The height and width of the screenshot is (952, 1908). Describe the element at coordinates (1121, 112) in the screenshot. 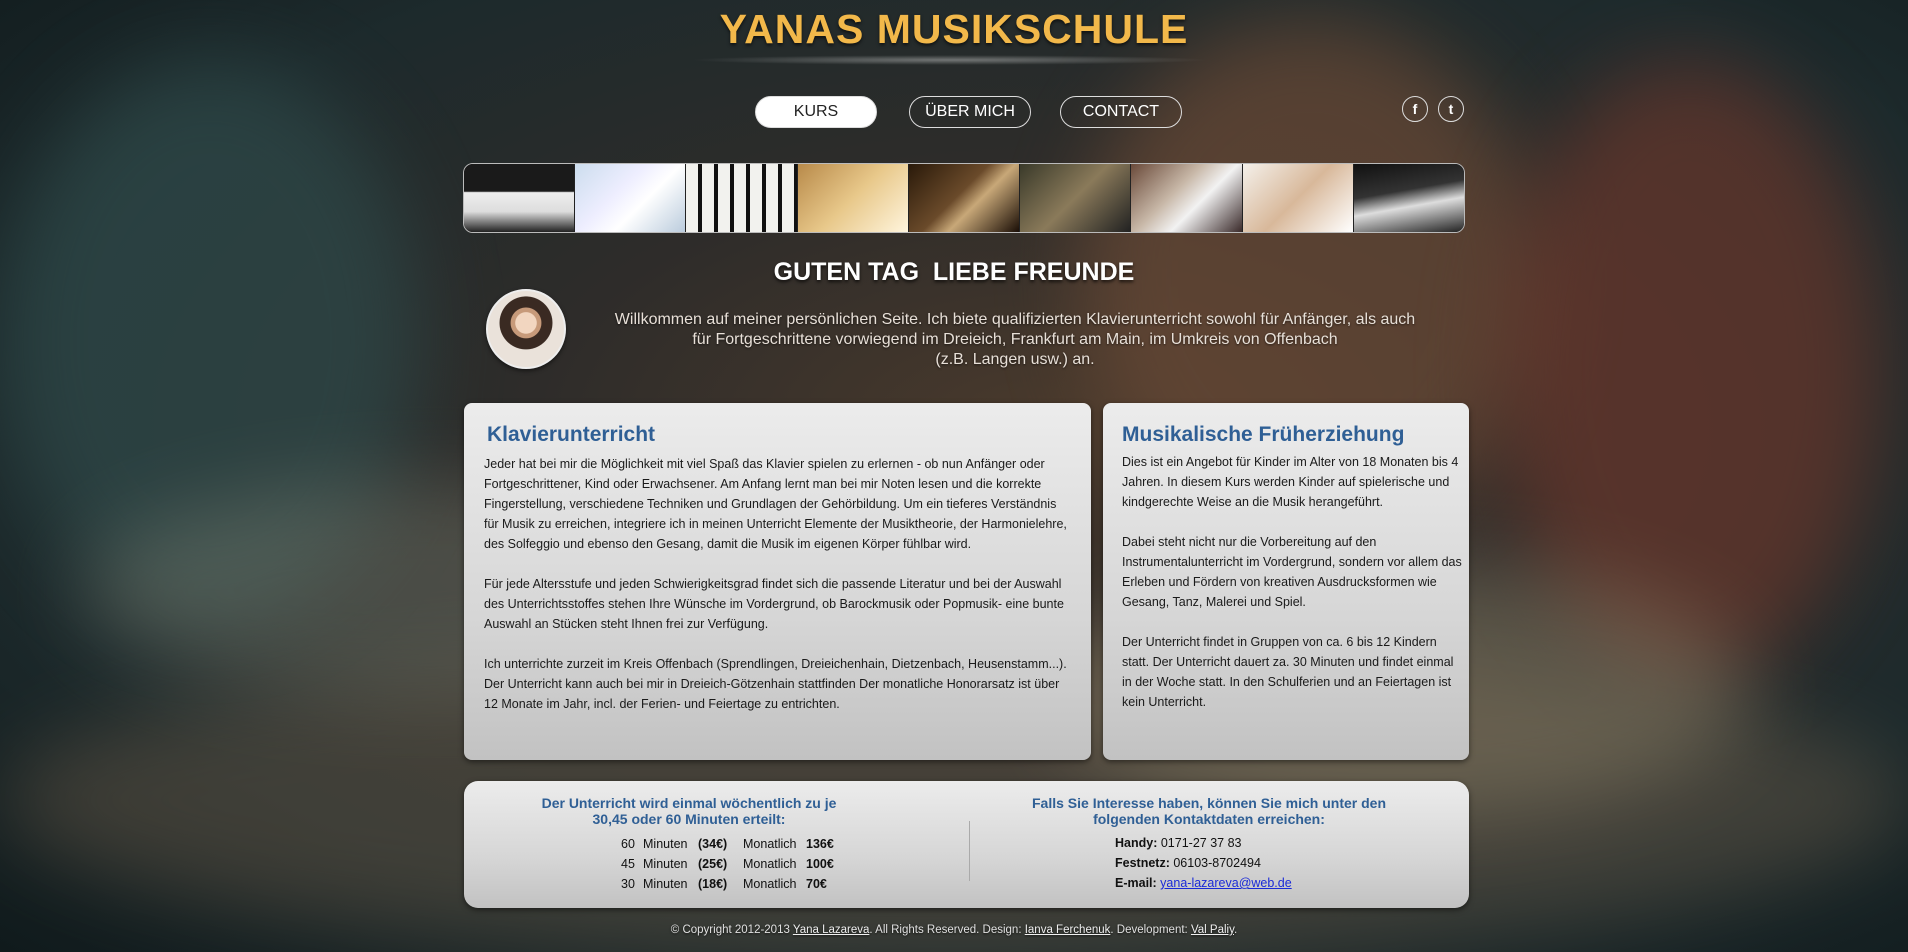

I see `nav-contact: CONTACT` at that location.